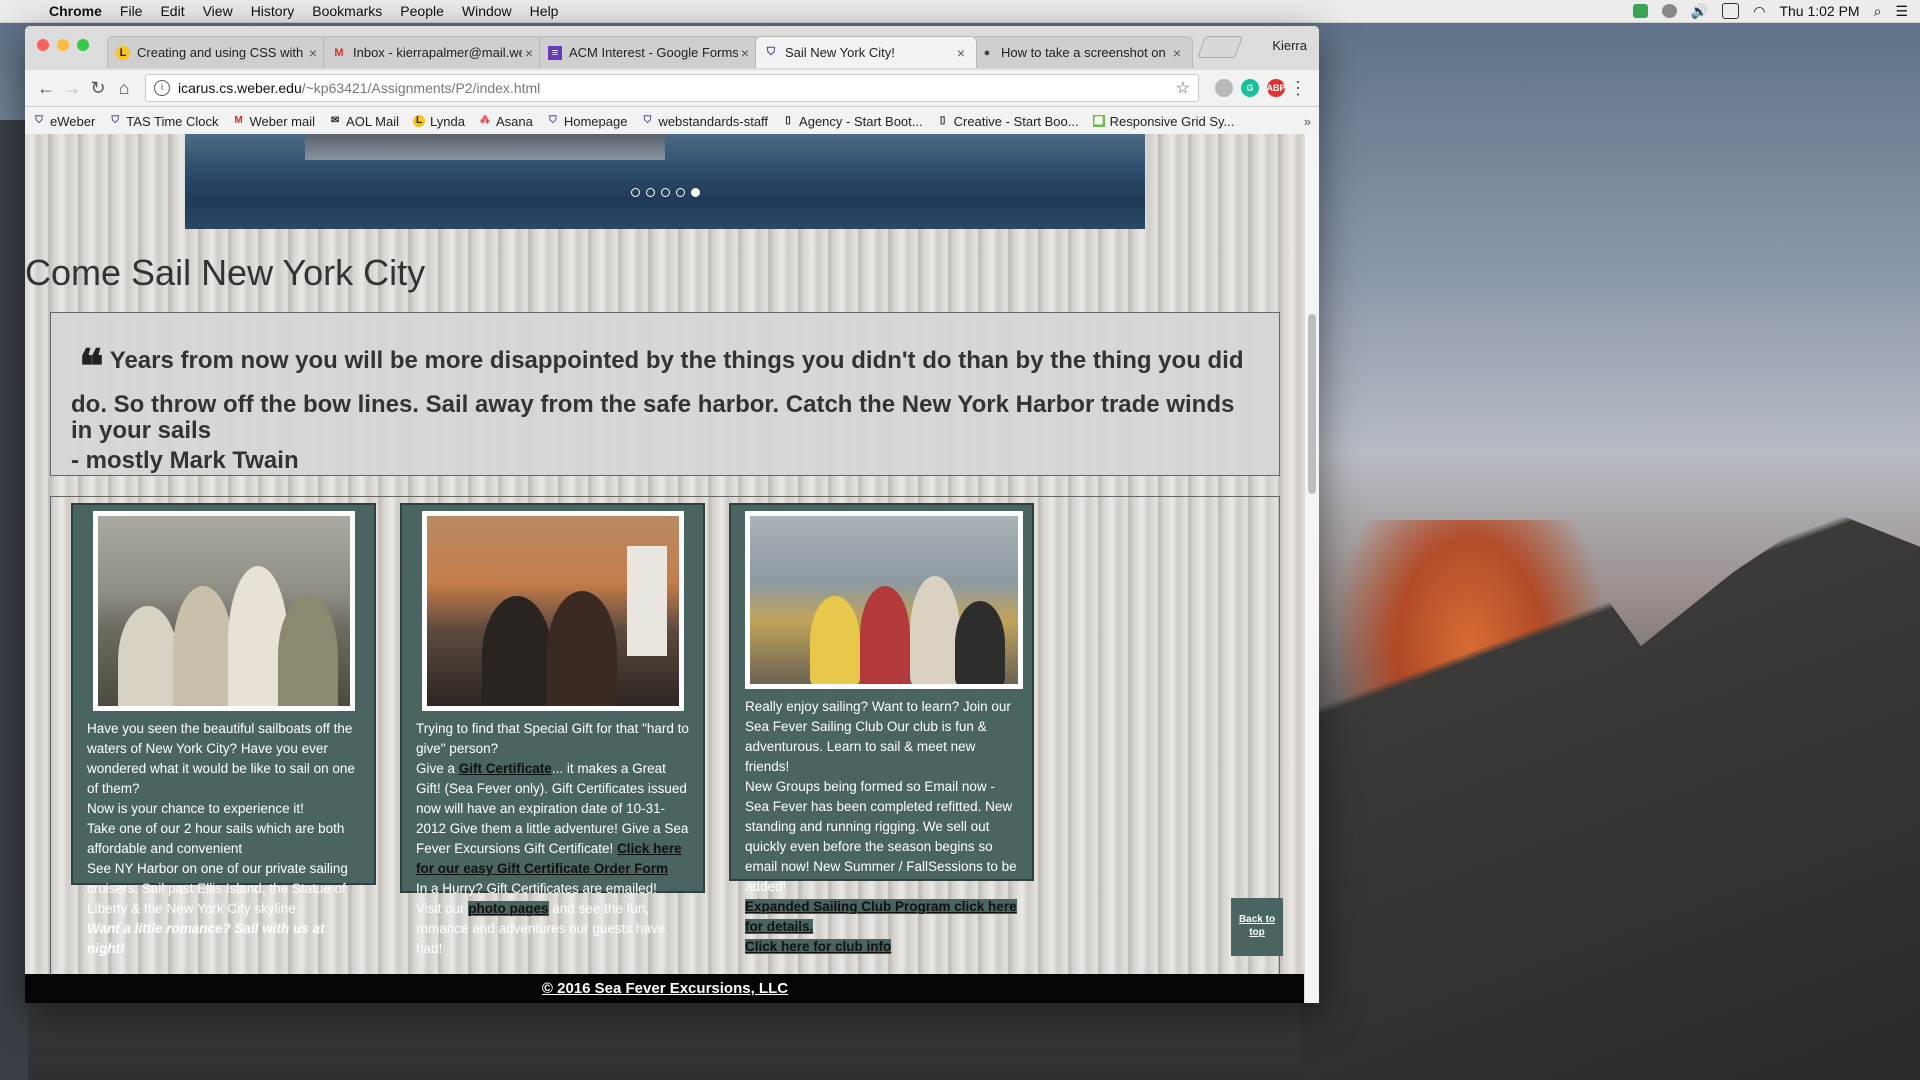  Describe the element at coordinates (162, 88) in the screenshot. I see `info-icon: i` at that location.